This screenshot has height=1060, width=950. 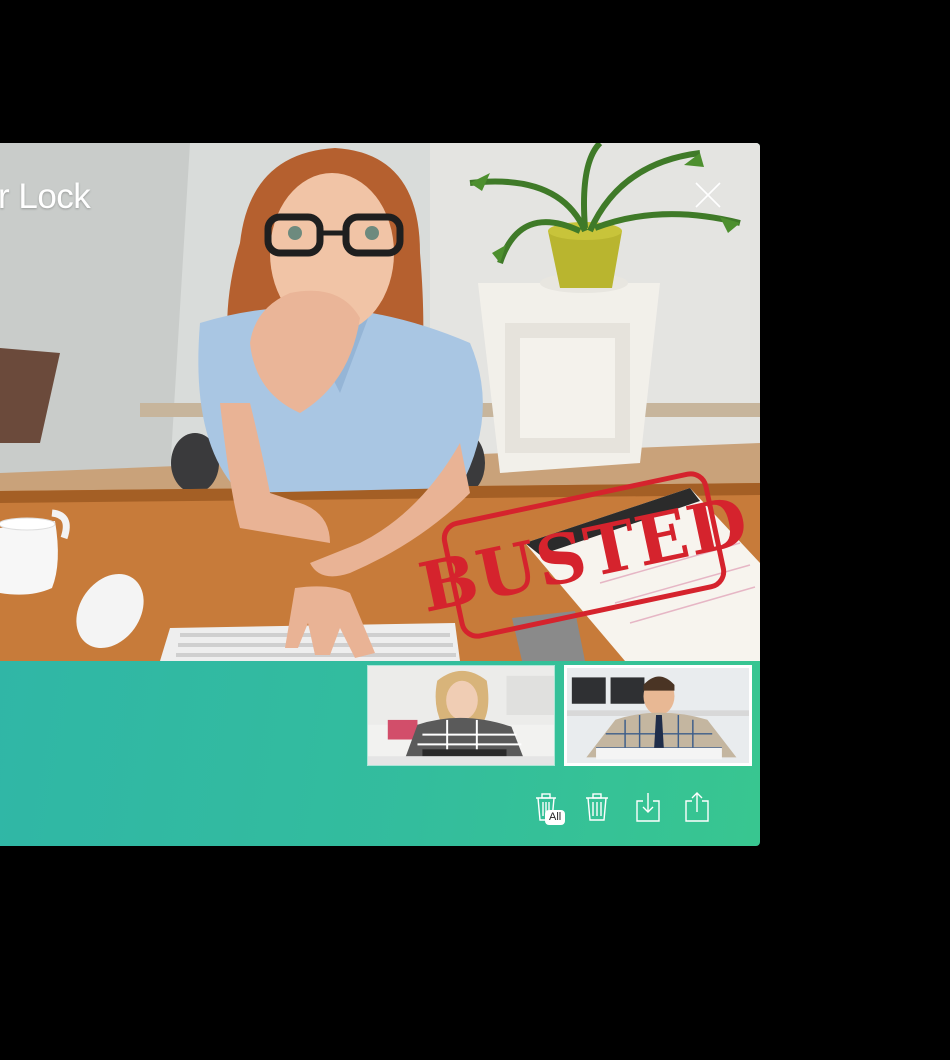 I want to click on action-toolbar: All, so click(x=630, y=811).